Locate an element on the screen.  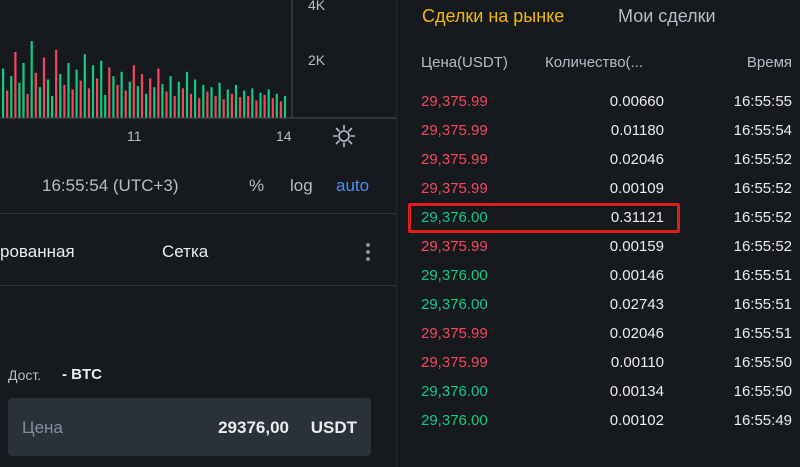
trade-amount: 0.00134 is located at coordinates (636, 391).